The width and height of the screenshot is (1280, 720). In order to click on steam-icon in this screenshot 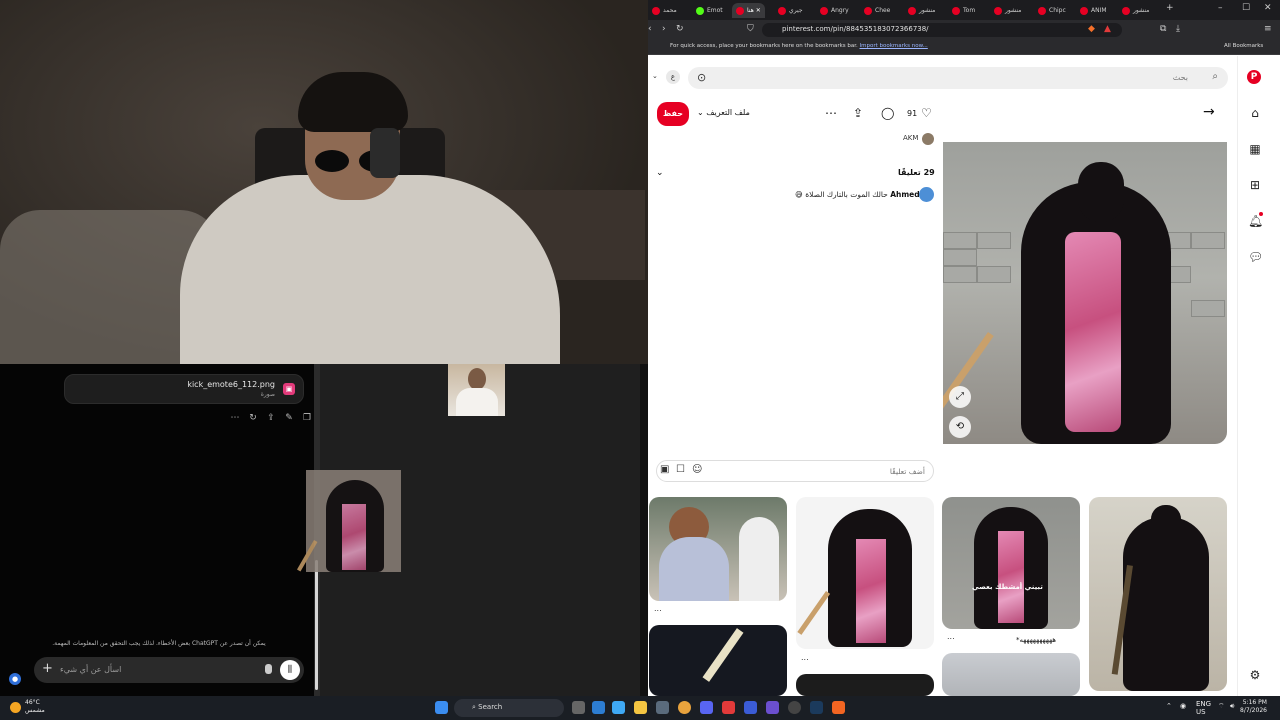, I will do `click(816, 707)`.